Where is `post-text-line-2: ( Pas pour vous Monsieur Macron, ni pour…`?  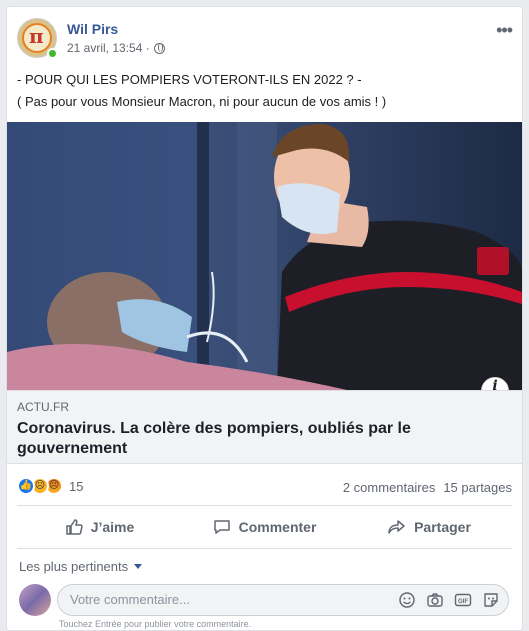
post-text-line-2: ( Pas pour vous Monsieur Macron, ni pour… is located at coordinates (202, 101).